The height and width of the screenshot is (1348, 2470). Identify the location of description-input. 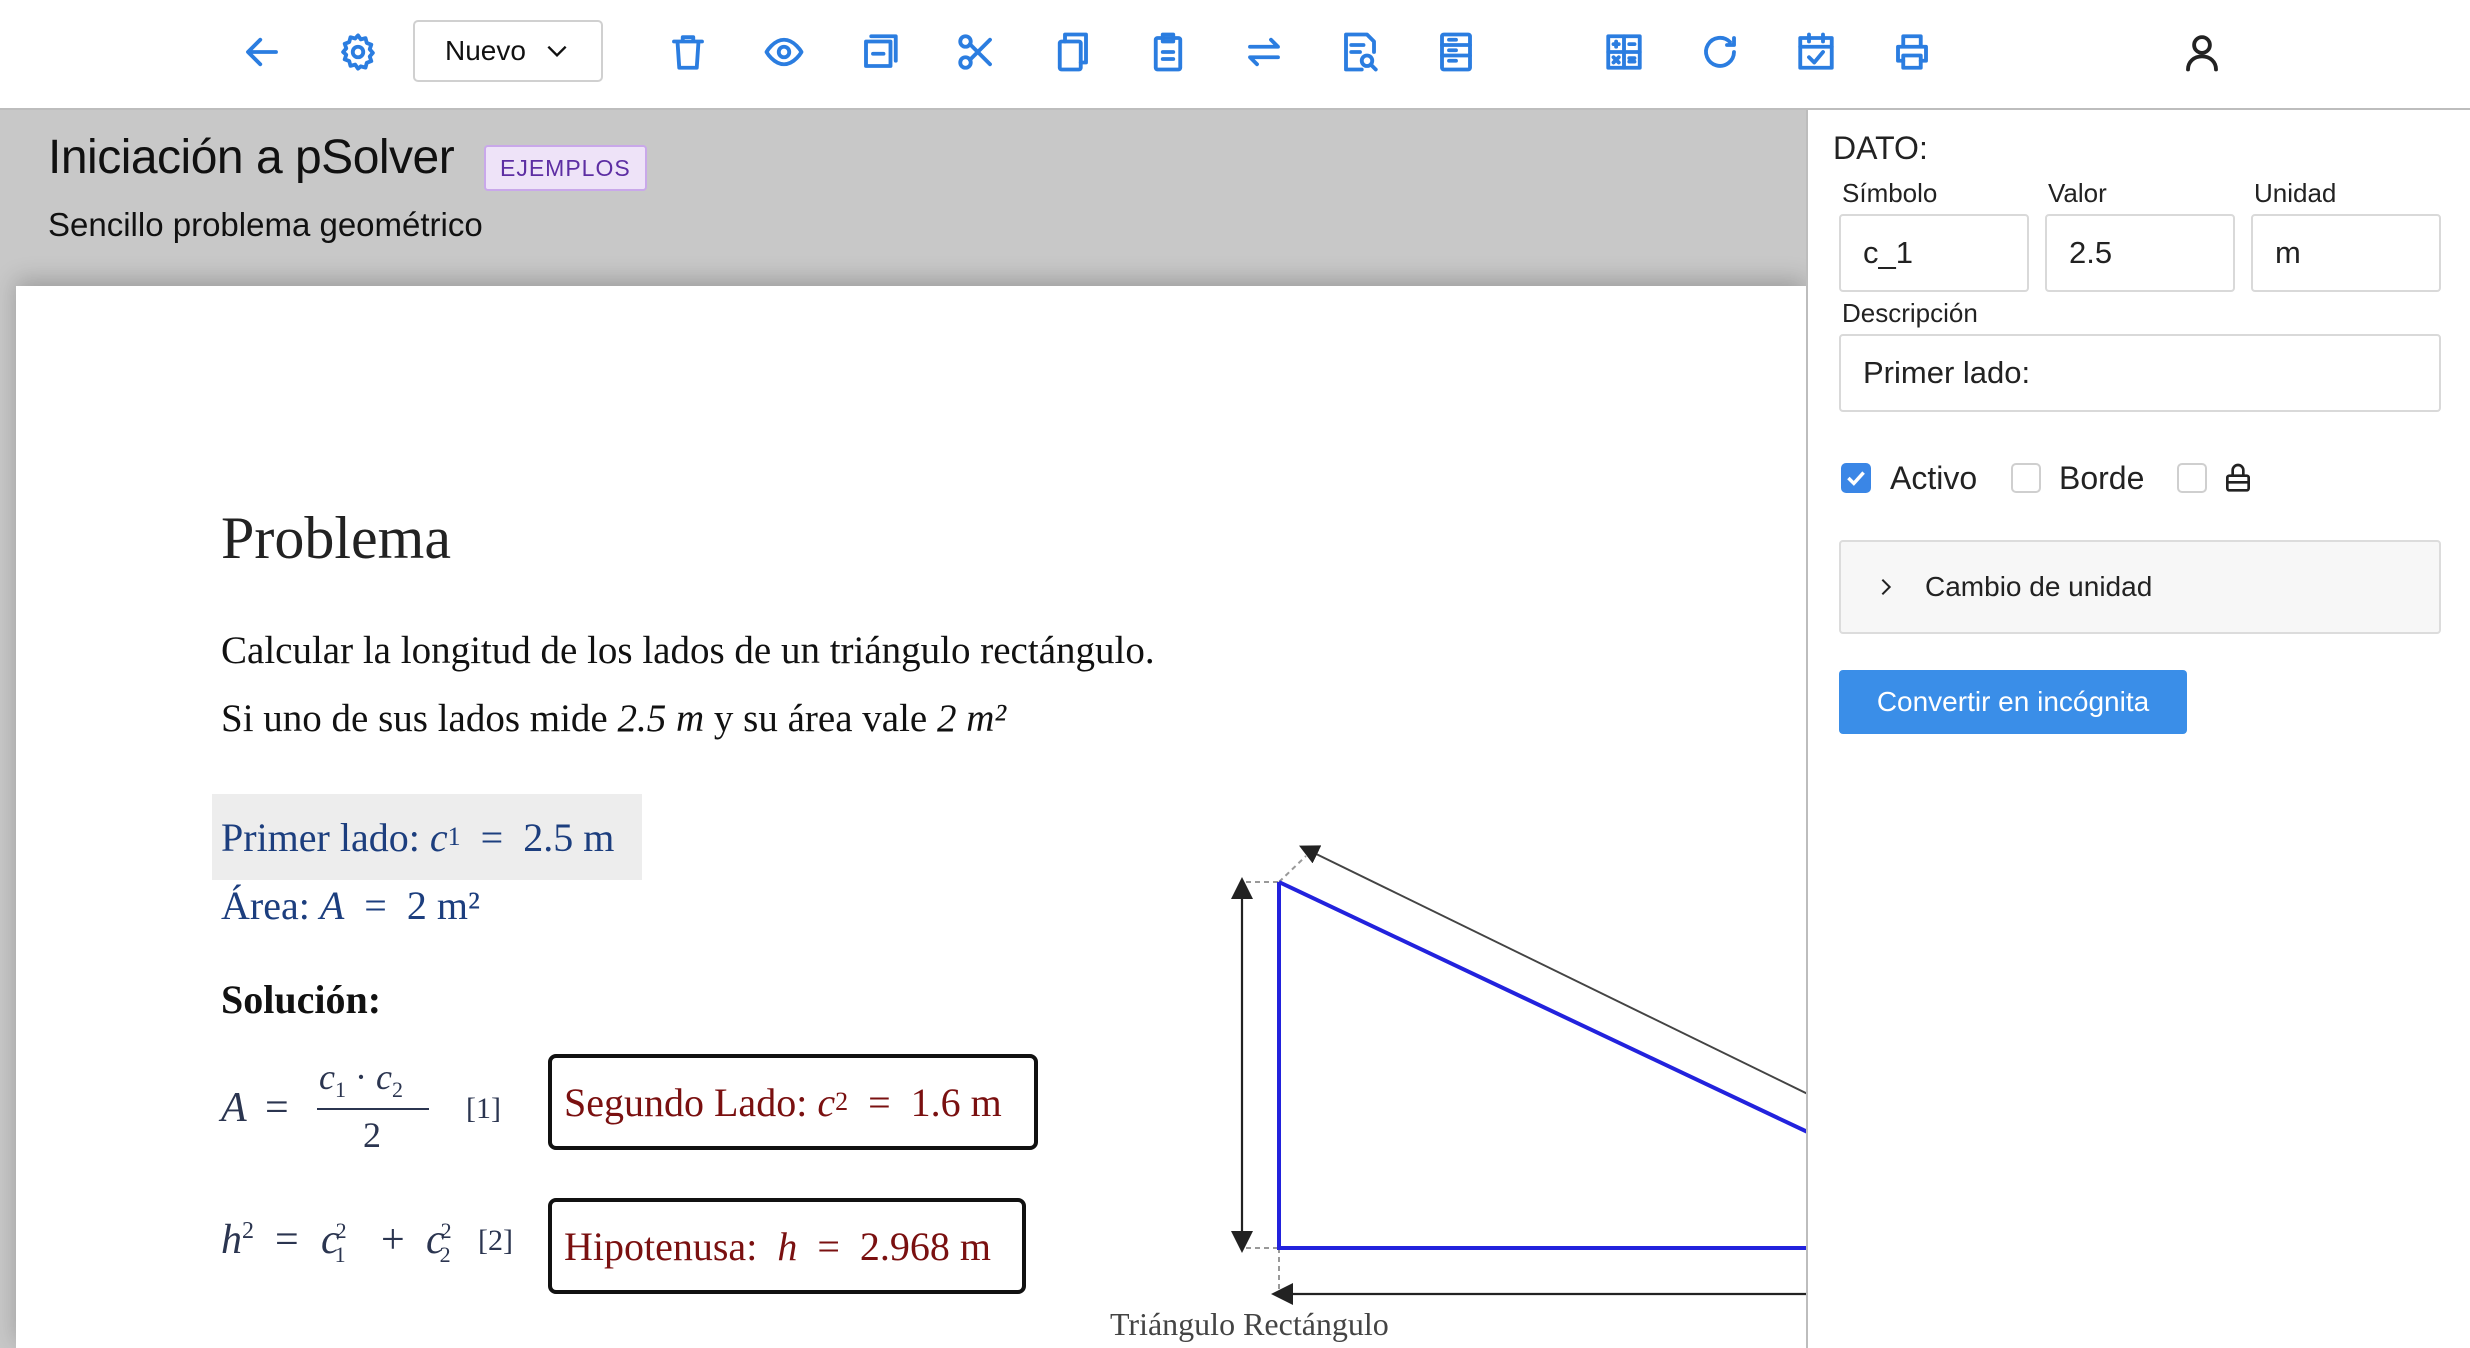
(2140, 373).